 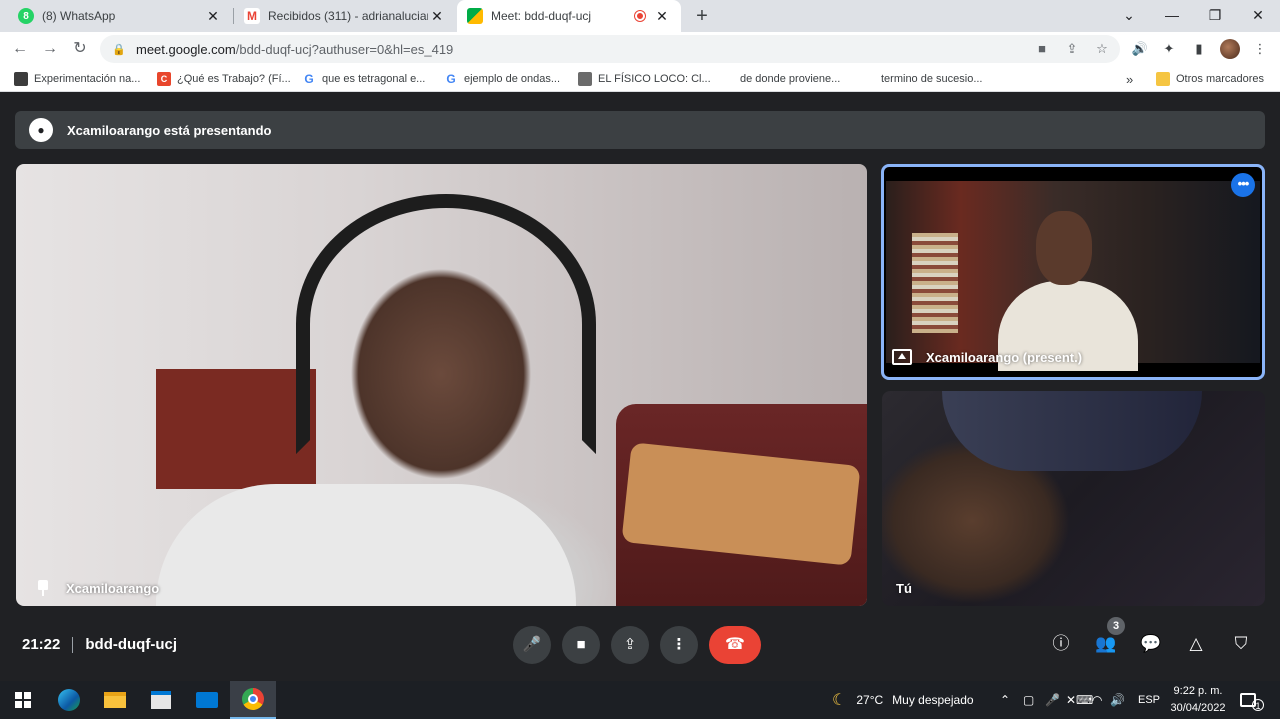 I want to click on microphone-button: 🎤, so click(x=532, y=645).